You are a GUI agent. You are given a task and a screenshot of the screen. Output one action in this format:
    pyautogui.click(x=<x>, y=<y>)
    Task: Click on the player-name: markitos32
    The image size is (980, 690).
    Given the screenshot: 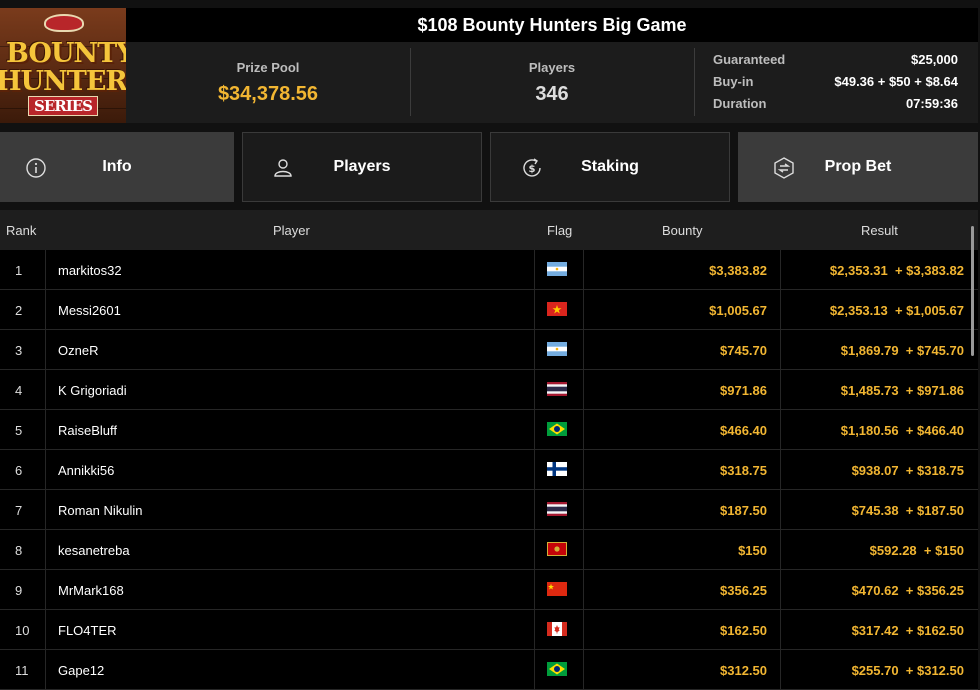 What is the action you would take?
    pyautogui.click(x=90, y=270)
    